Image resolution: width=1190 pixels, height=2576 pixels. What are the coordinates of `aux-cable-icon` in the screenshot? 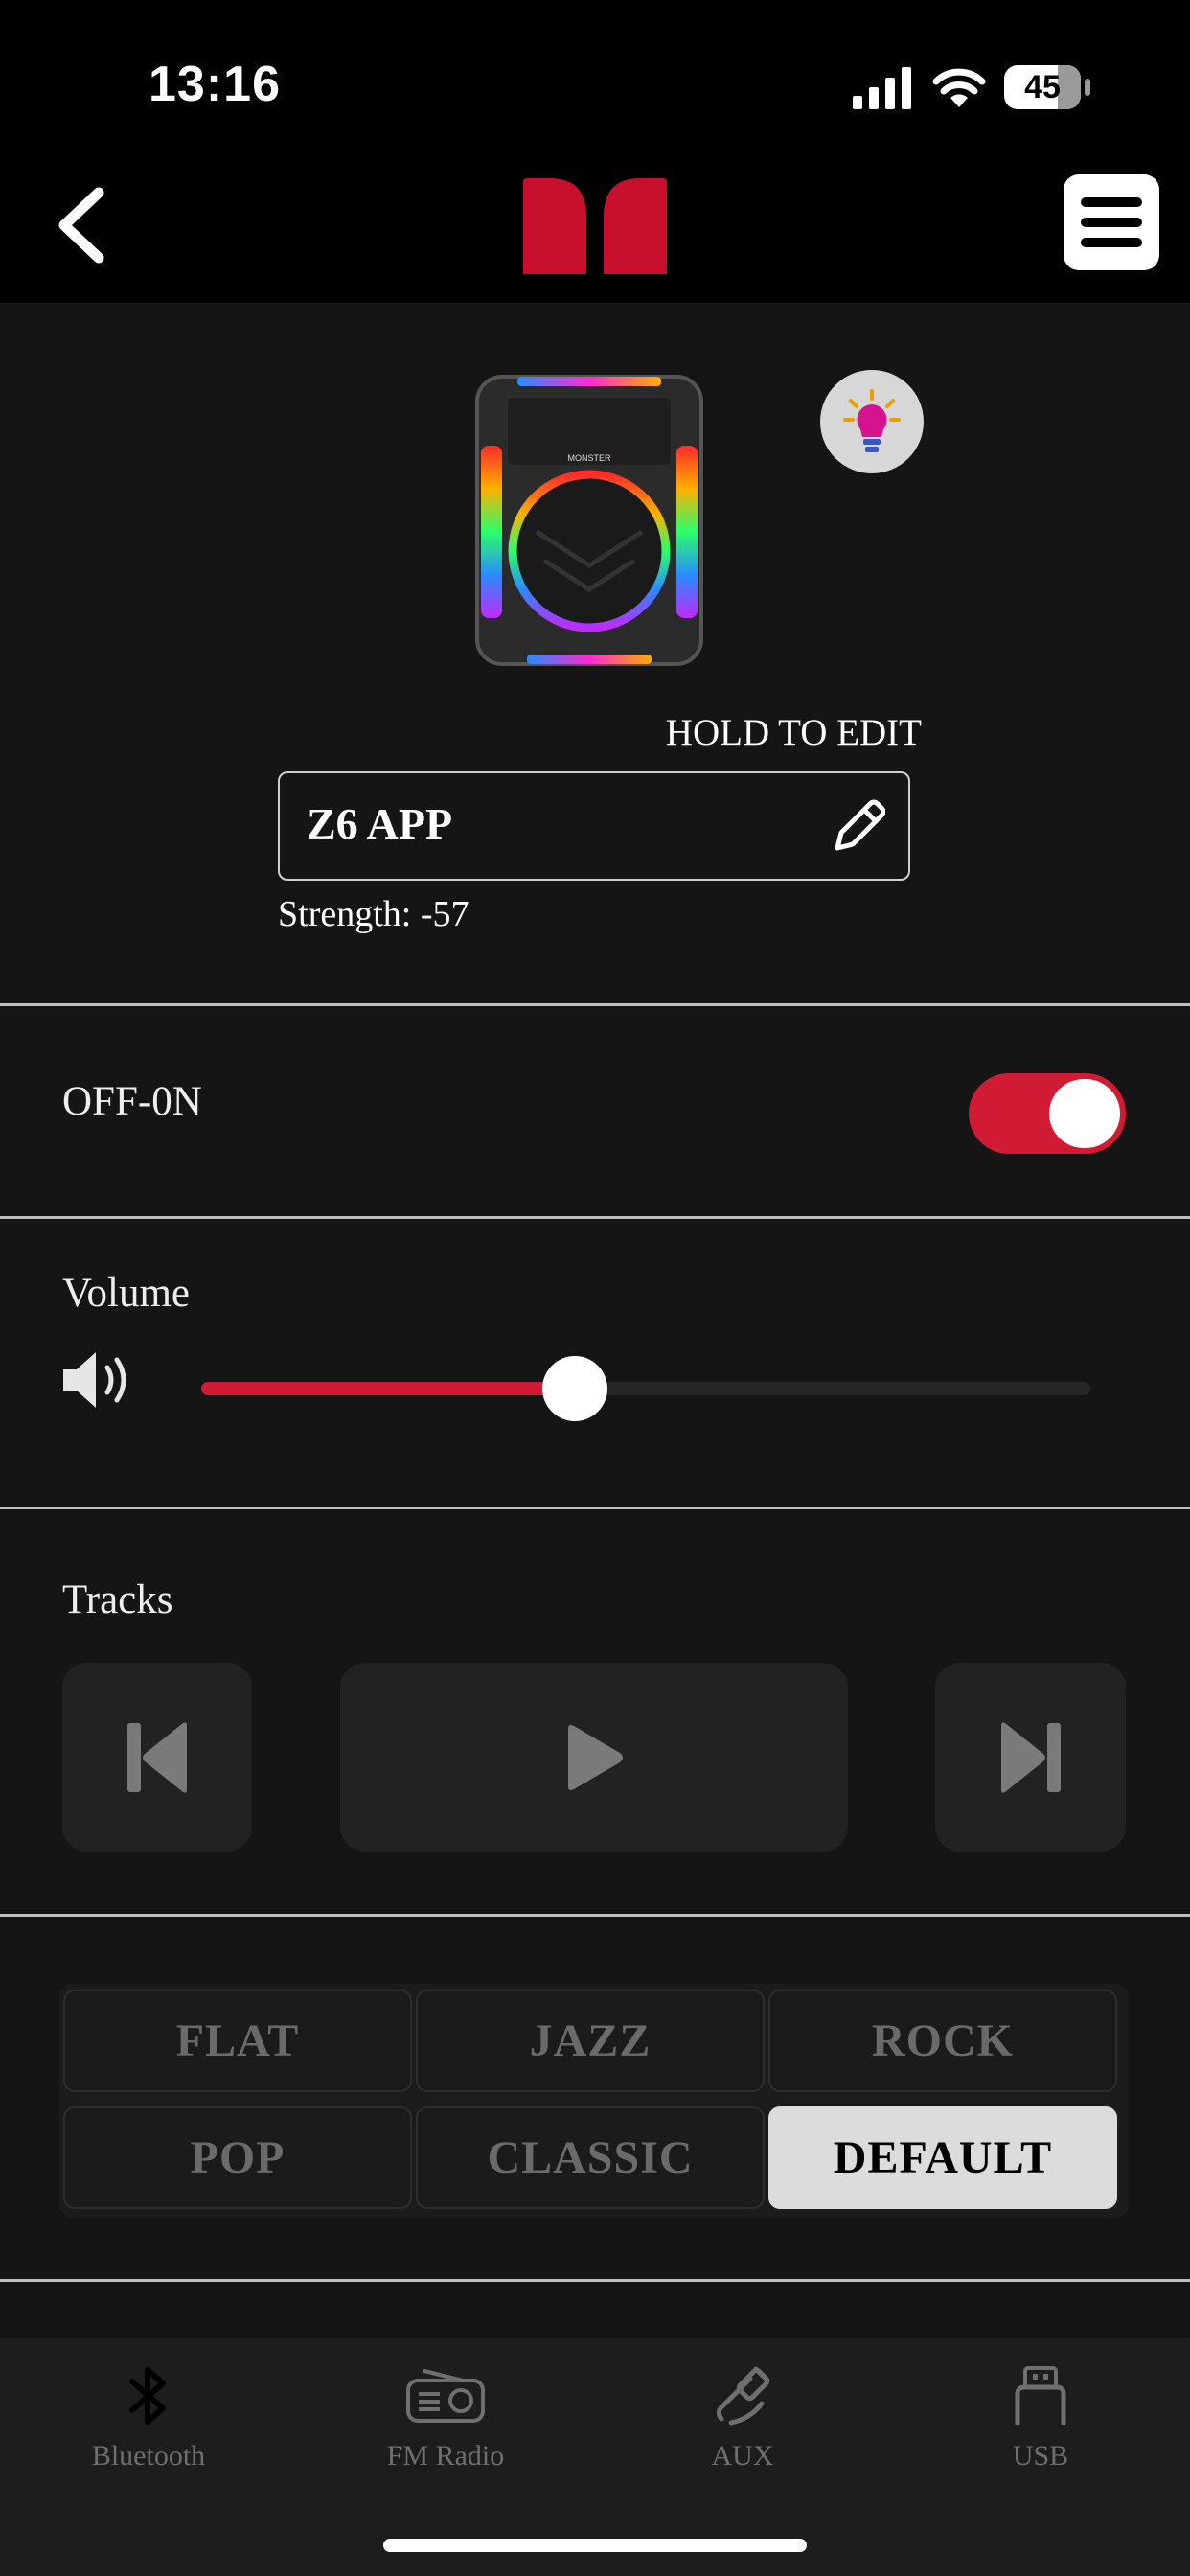 It's located at (743, 2396).